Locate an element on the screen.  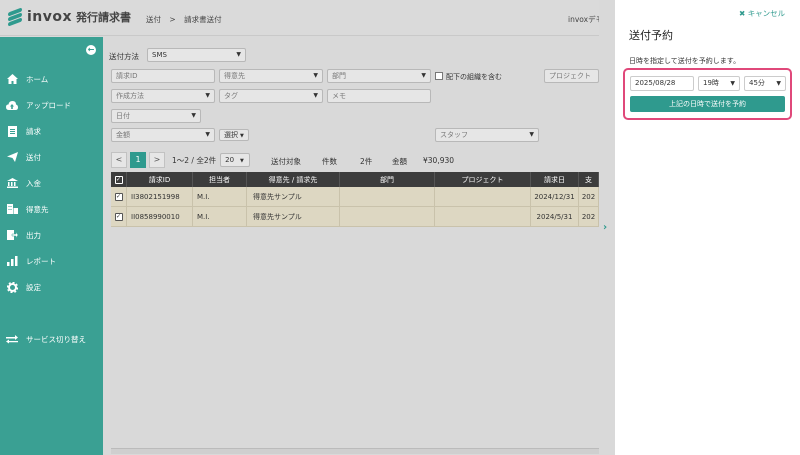
creation-method-placeholder: 作成方法 is located at coordinates (130, 96).